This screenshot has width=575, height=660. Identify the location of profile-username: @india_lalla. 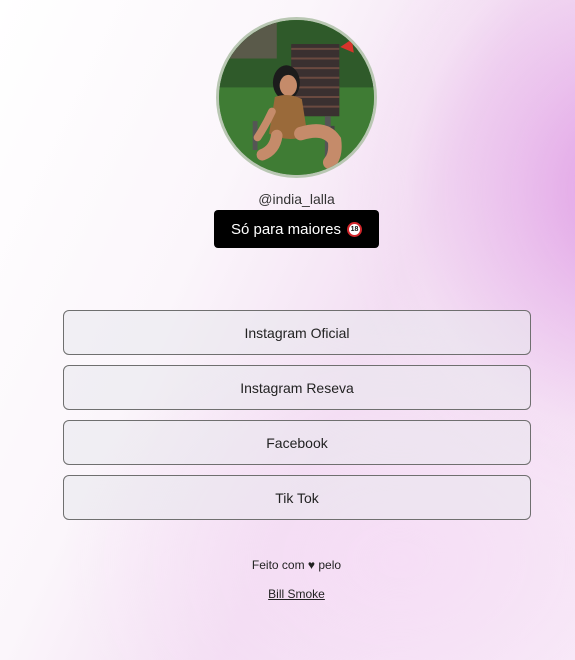
(296, 199).